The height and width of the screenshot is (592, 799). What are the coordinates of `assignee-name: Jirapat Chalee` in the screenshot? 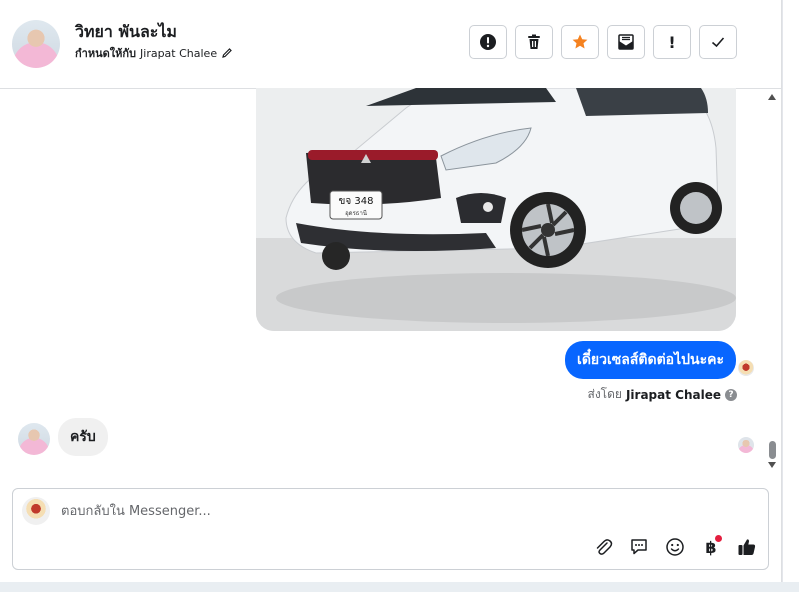 It's located at (179, 53).